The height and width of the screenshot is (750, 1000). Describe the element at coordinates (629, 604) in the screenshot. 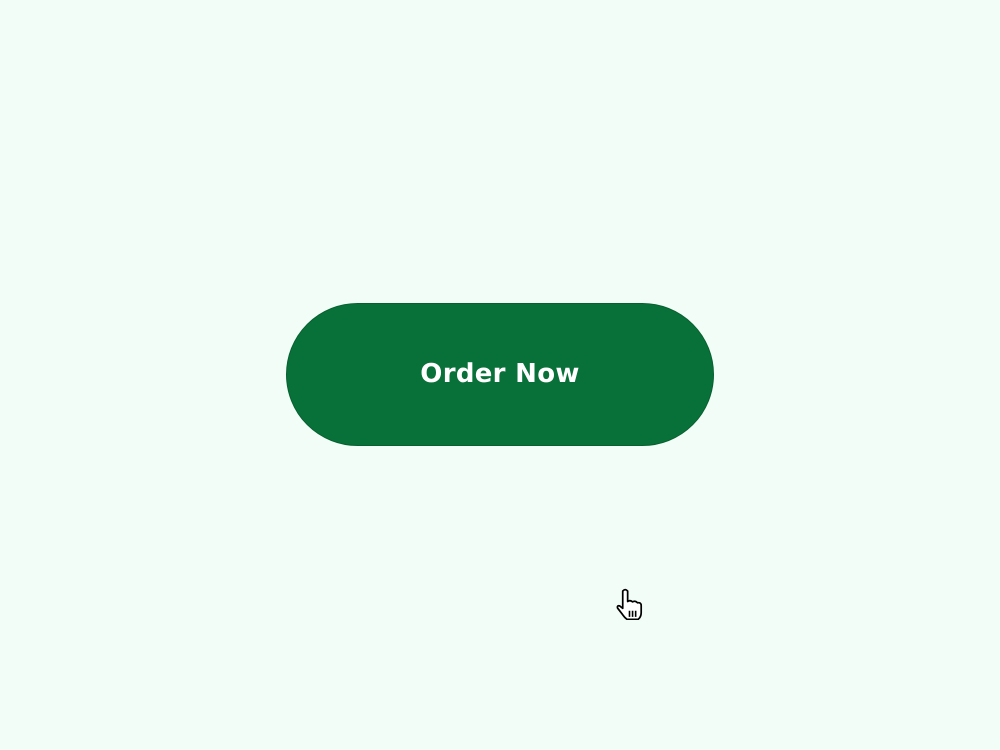

I see `hand-cursor-icon` at that location.